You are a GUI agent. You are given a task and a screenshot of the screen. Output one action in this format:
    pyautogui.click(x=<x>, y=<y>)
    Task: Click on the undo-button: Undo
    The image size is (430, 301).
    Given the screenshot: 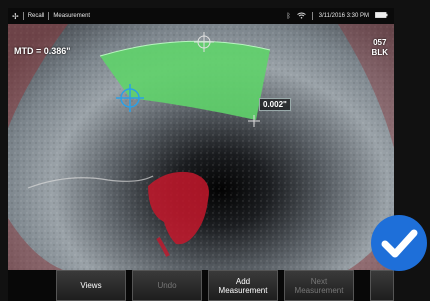 What is the action you would take?
    pyautogui.click(x=167, y=285)
    